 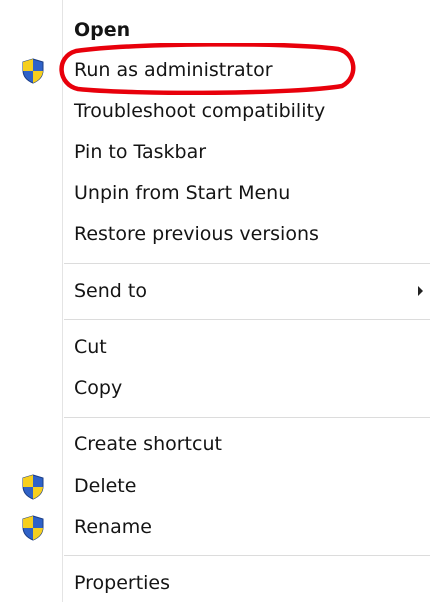 What do you see at coordinates (217, 347) in the screenshot?
I see `menu-item-cut: Cut` at bounding box center [217, 347].